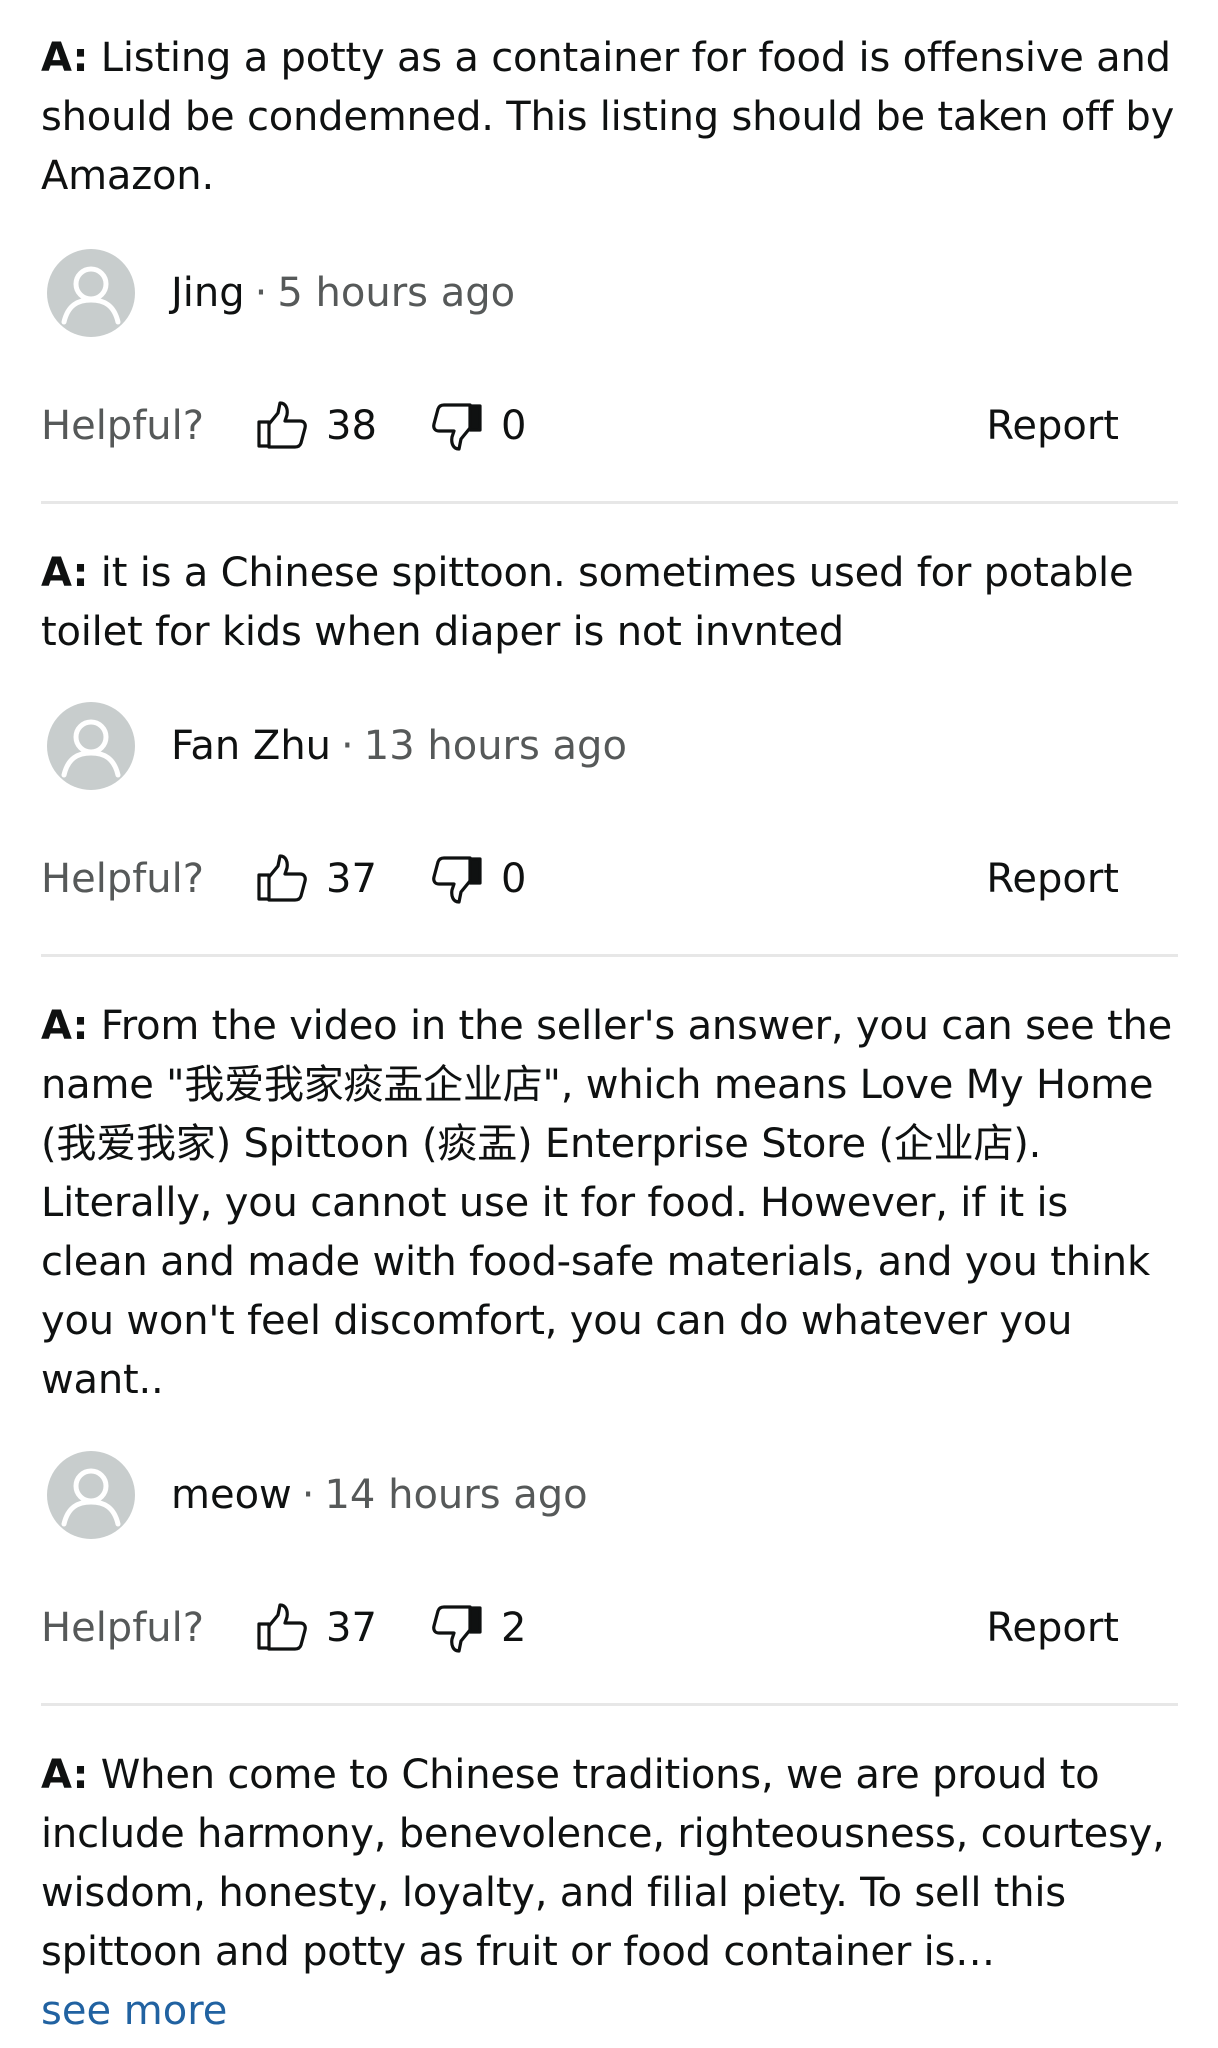 This screenshot has height=2048, width=1218. What do you see at coordinates (514, 1628) in the screenshot?
I see `downvote-count: 2` at bounding box center [514, 1628].